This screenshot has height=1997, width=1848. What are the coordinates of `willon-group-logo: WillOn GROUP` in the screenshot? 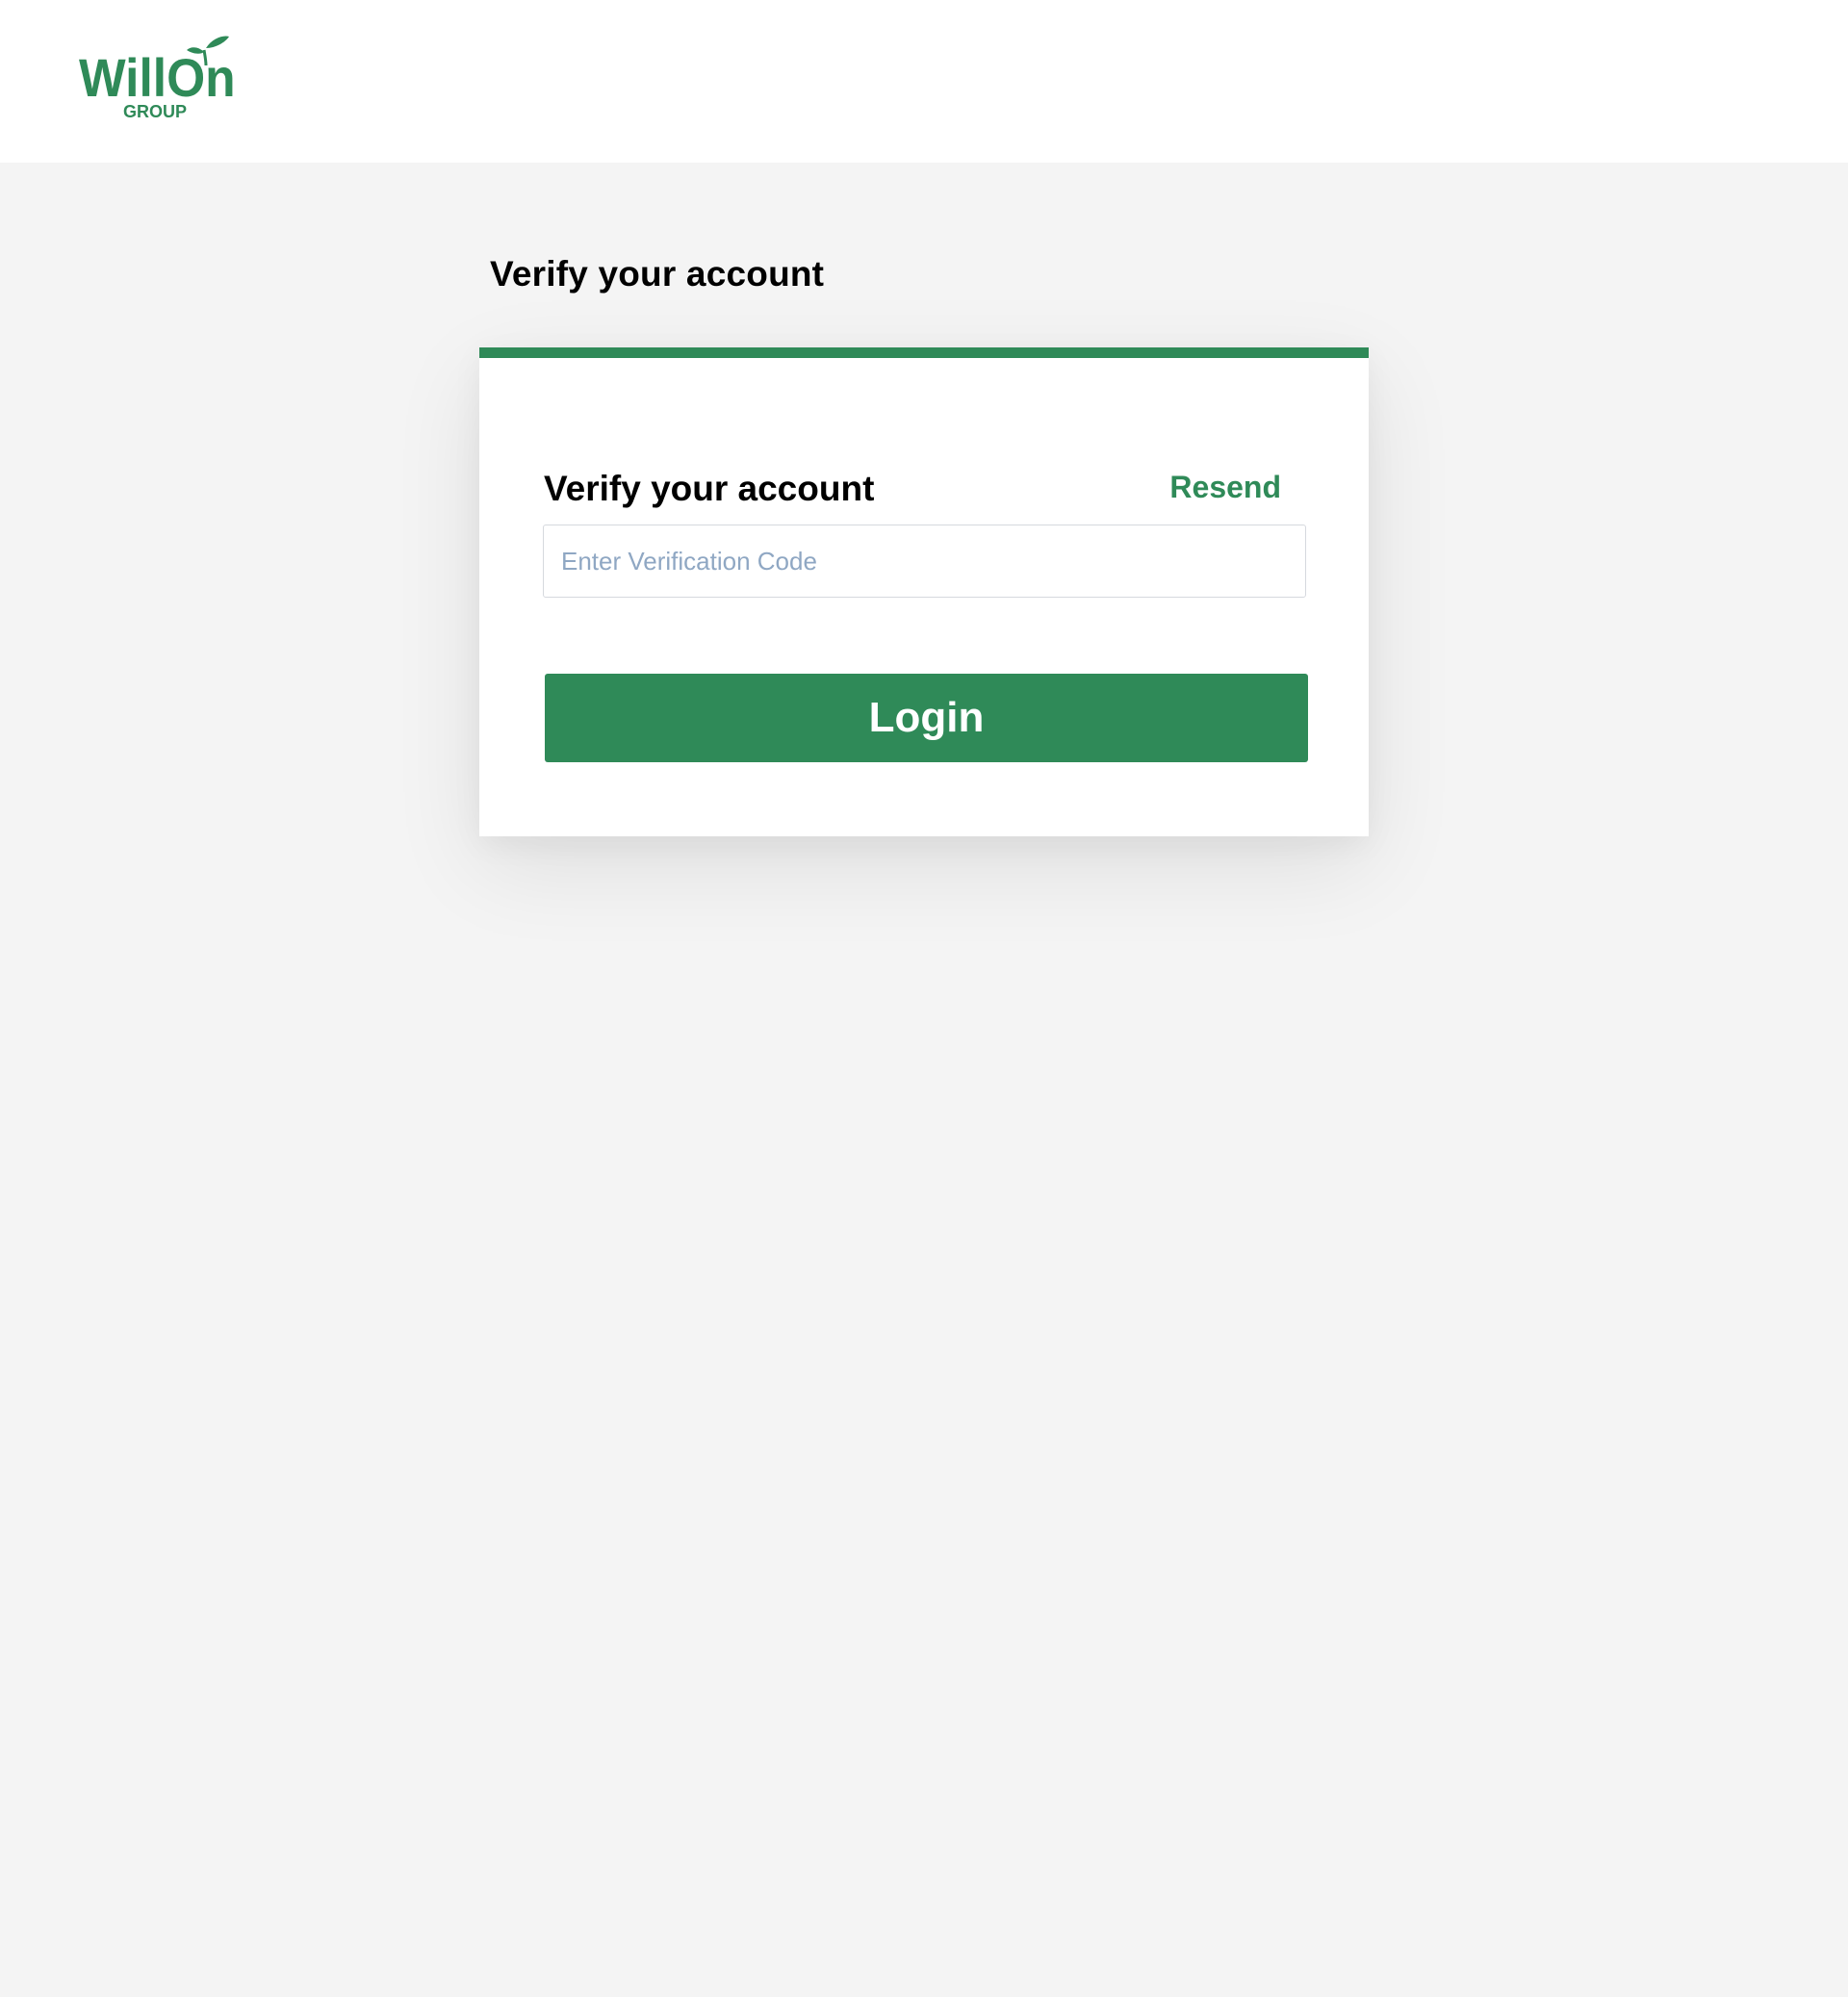 It's located at (165, 77).